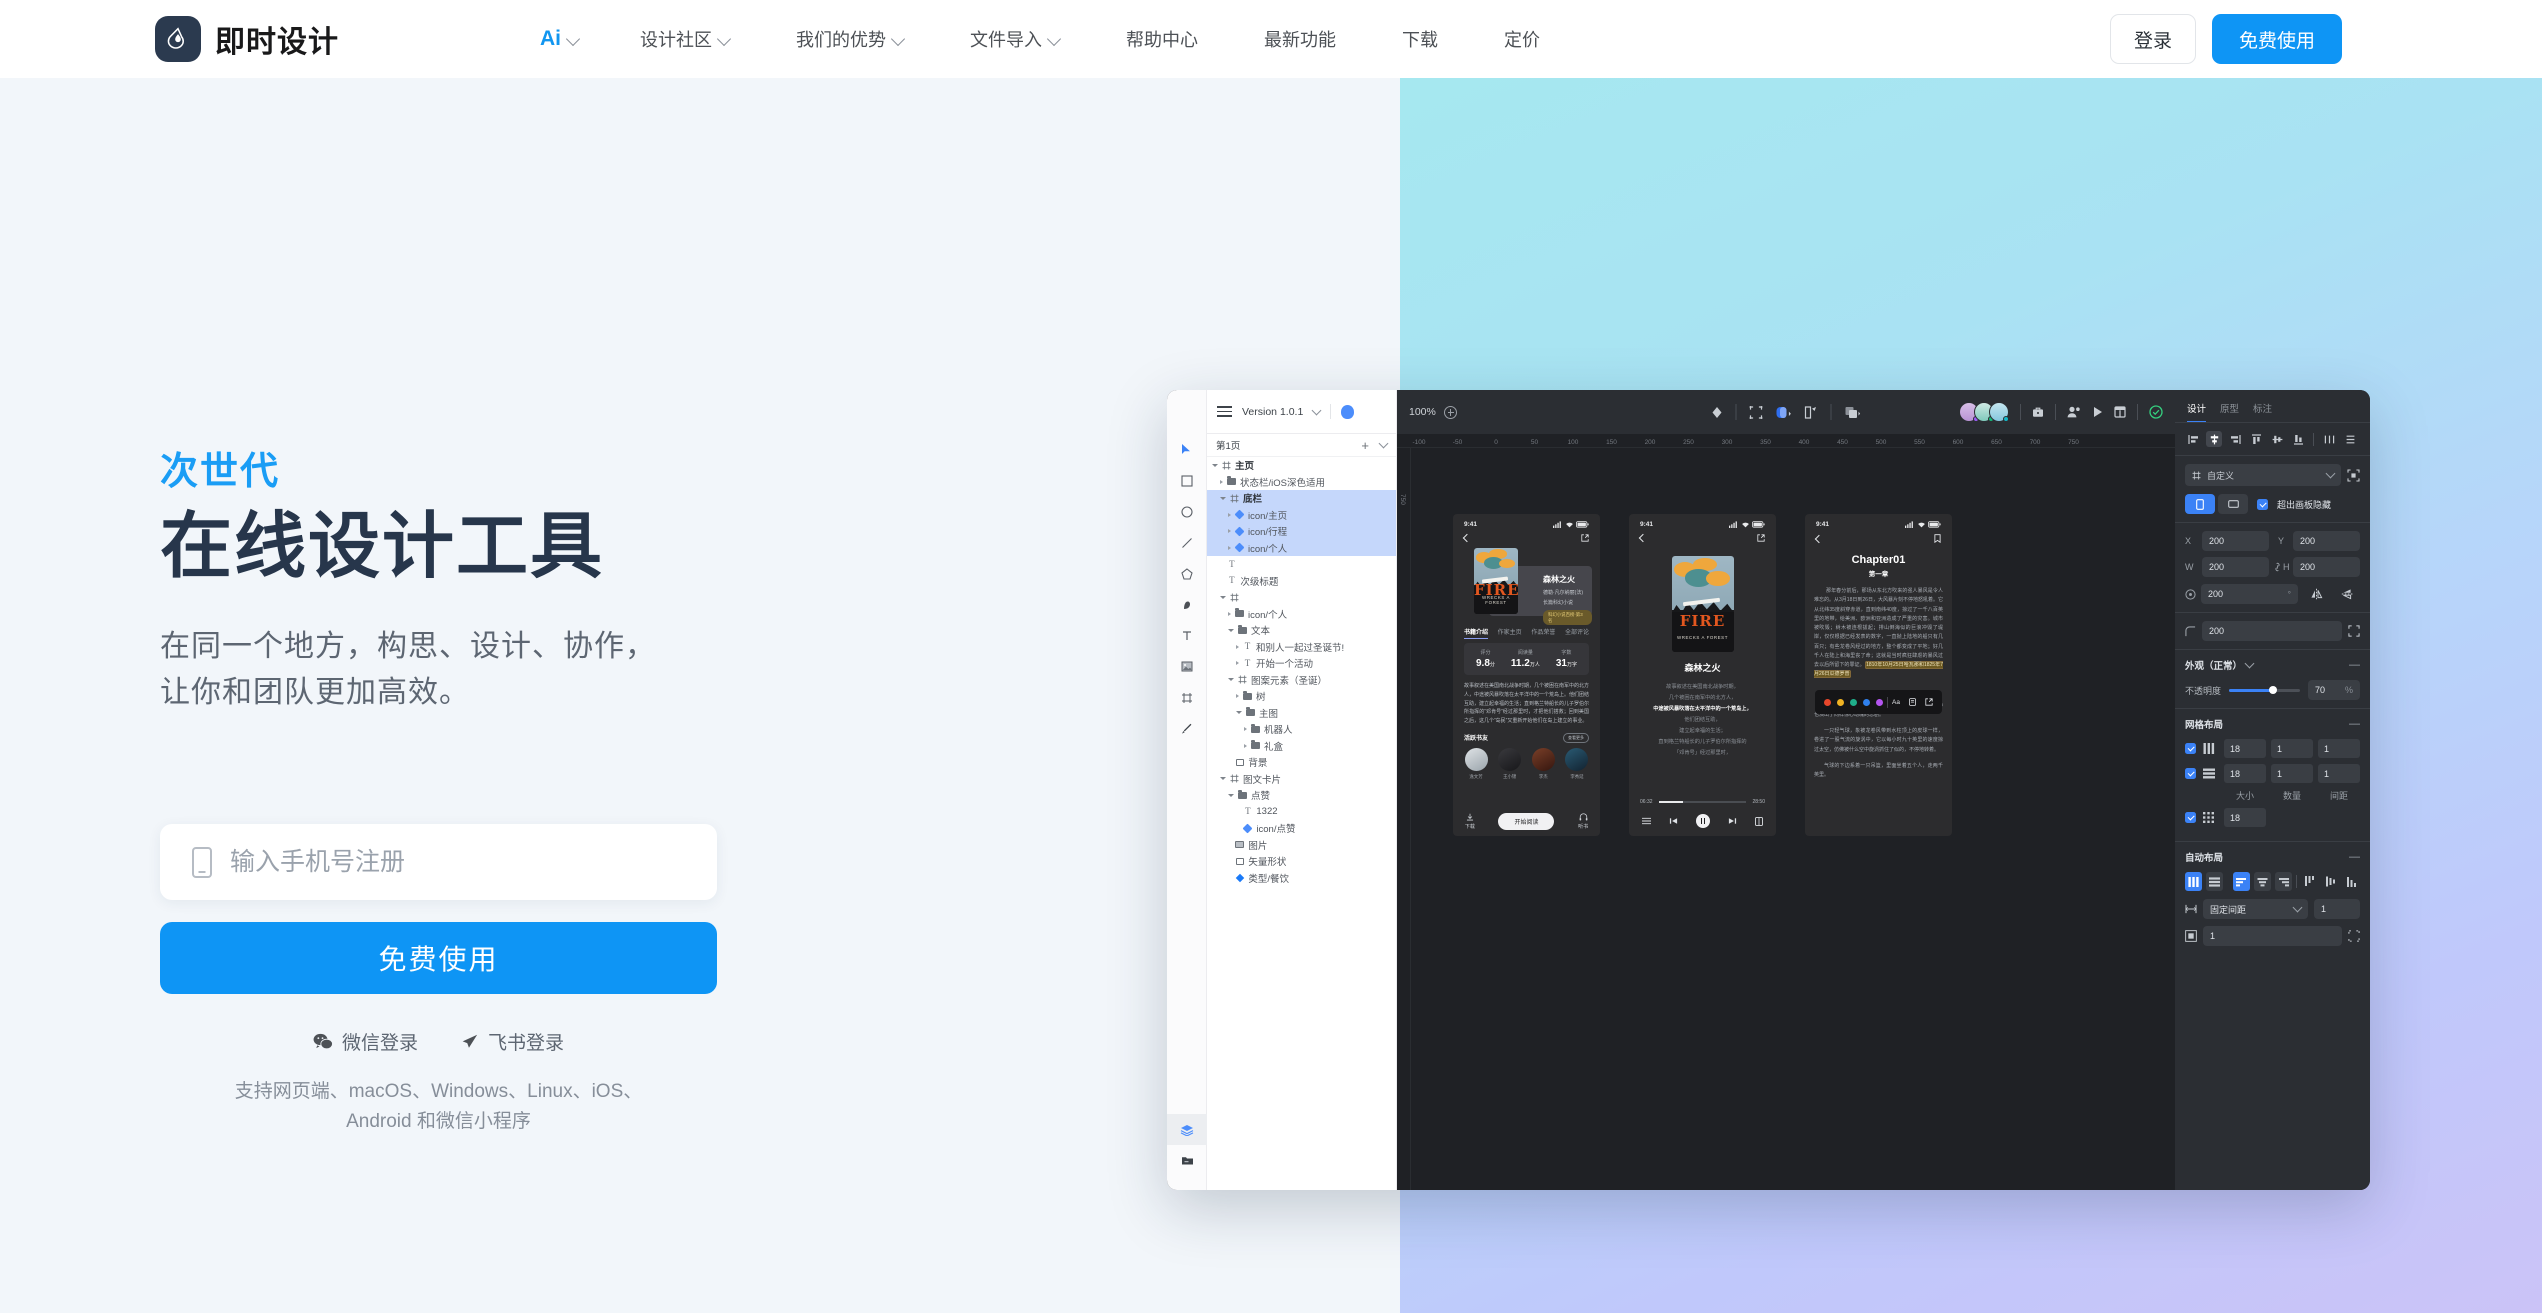 This screenshot has height=1313, width=2542. Describe the element at coordinates (1827, 702) in the screenshot. I see `swatch-red` at that location.